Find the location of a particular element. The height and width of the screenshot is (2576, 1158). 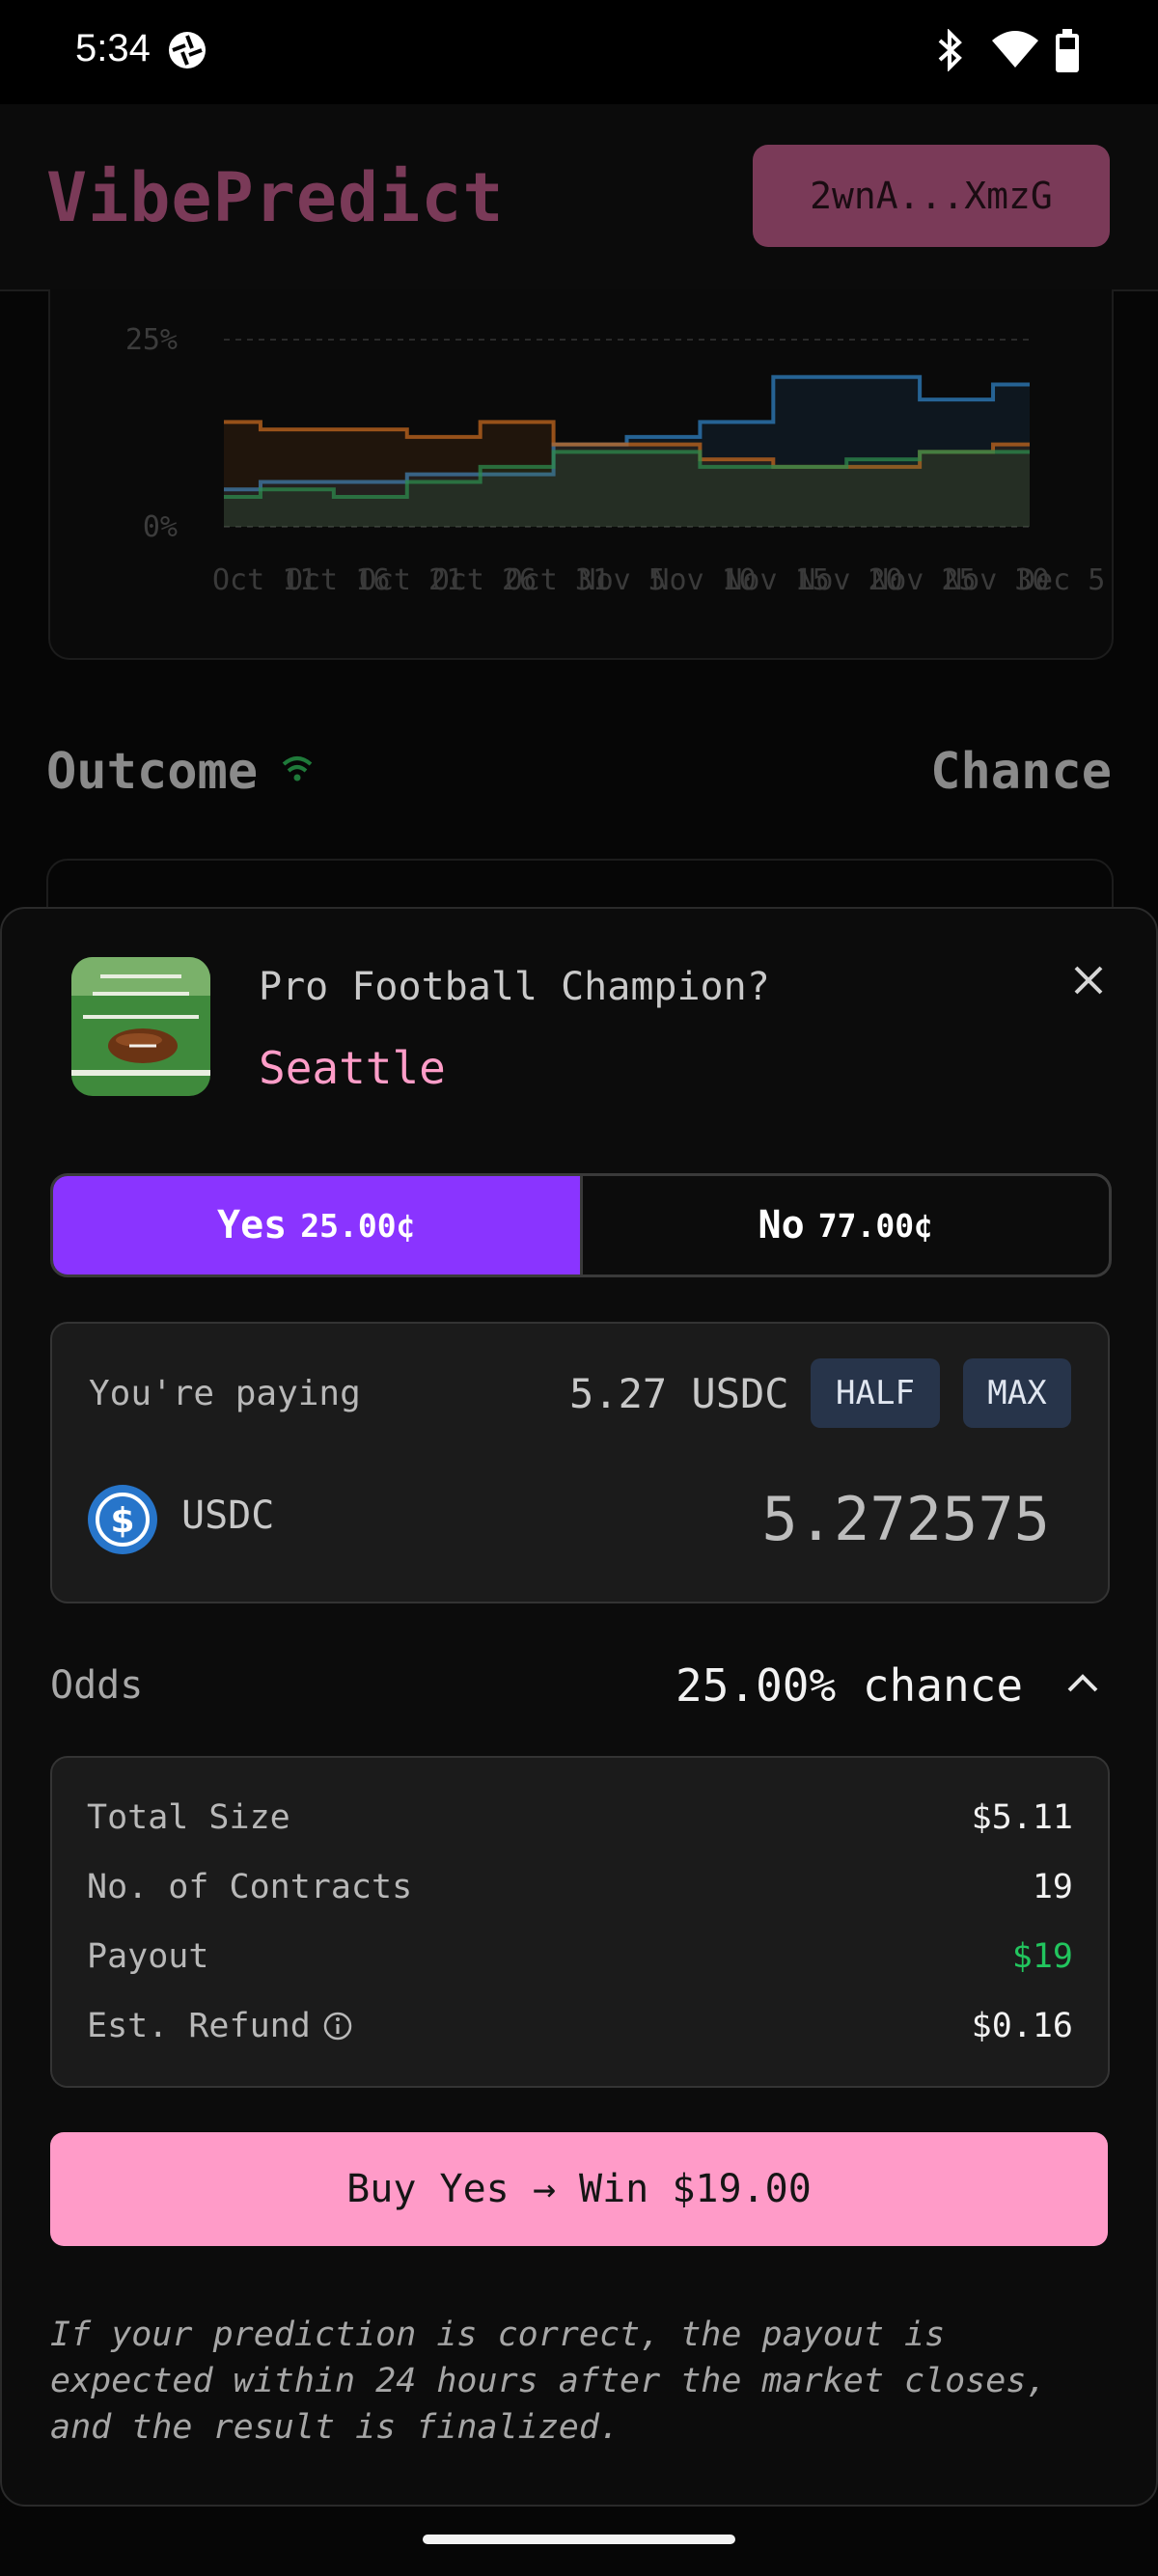

half-button: HALF is located at coordinates (875, 1393).